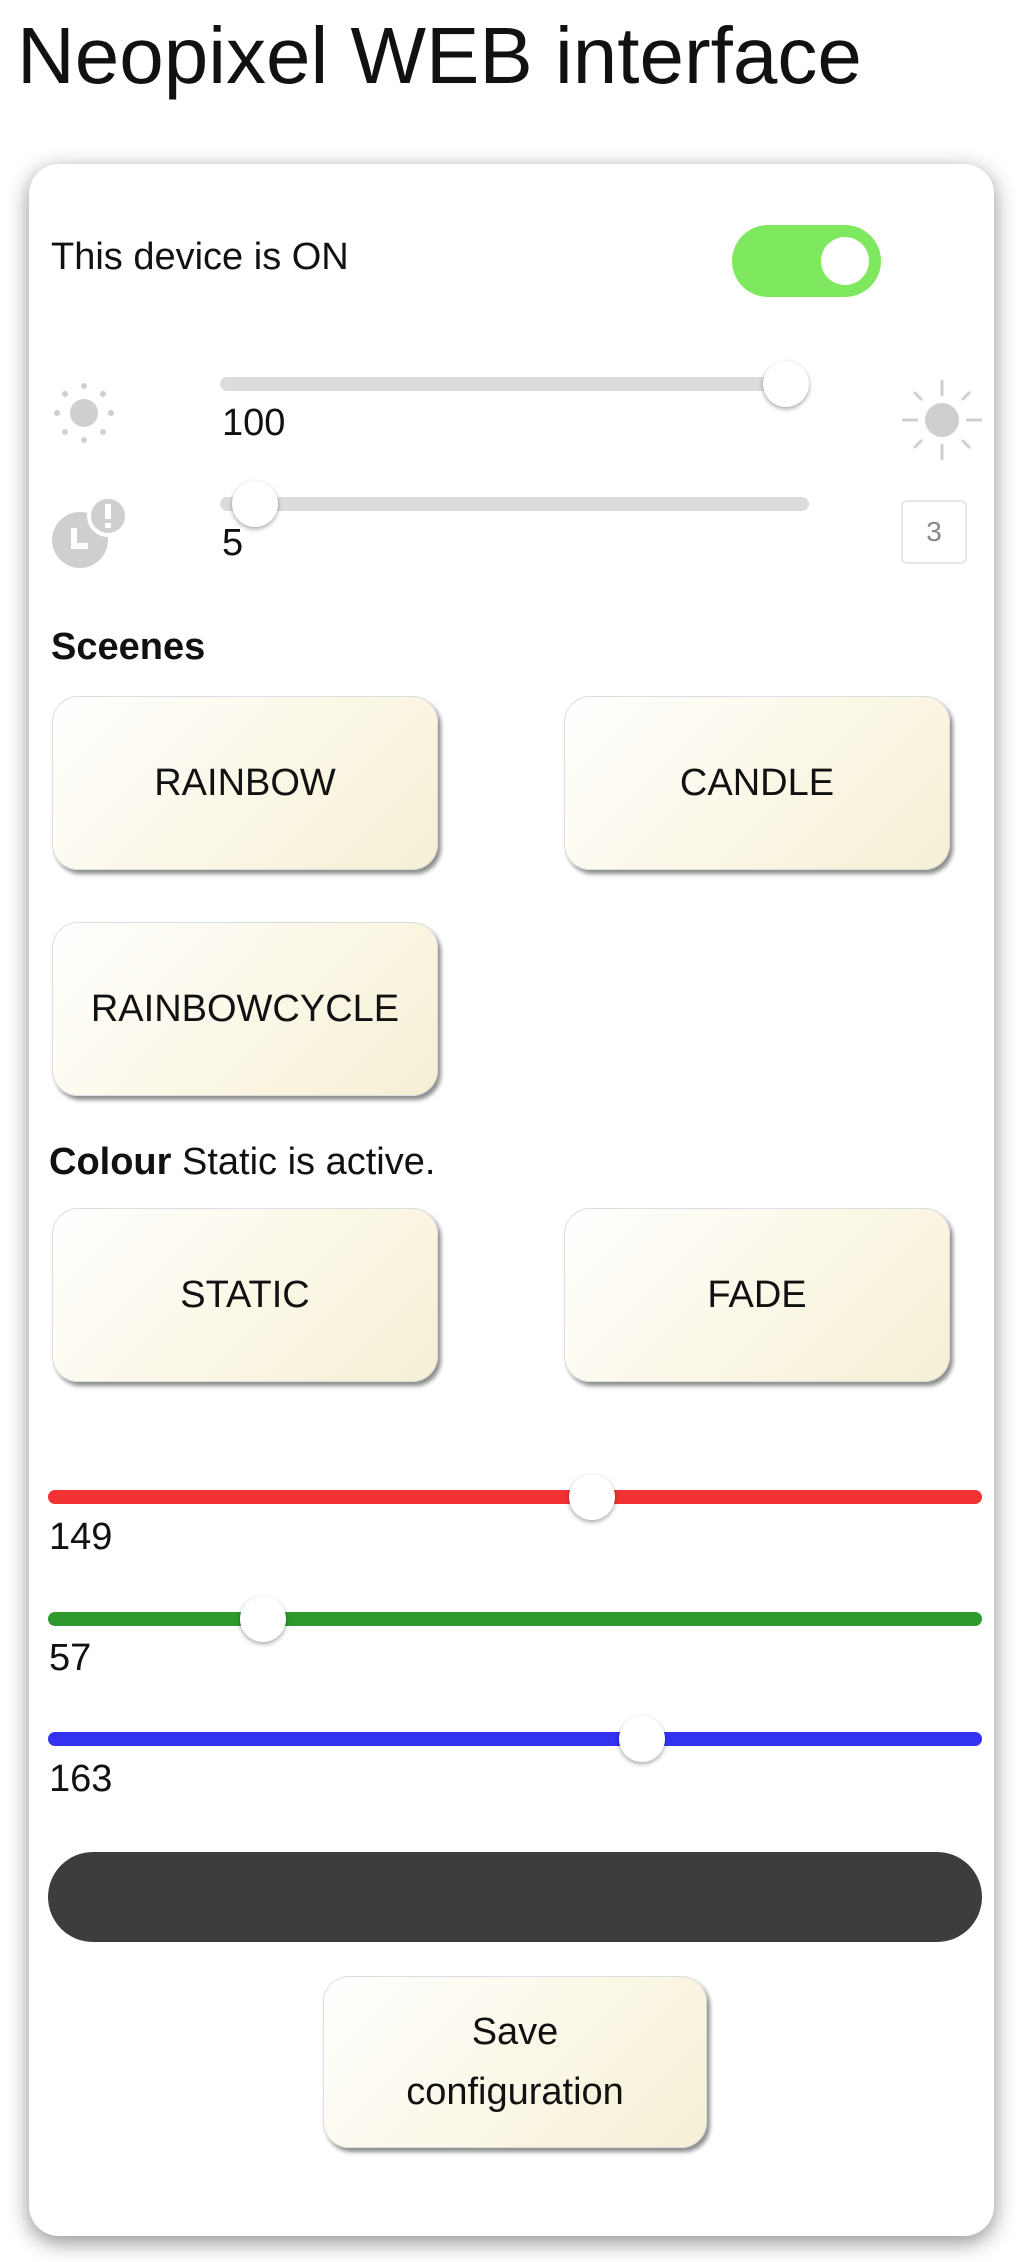  I want to click on save-configuration-button: Save configuration, so click(515, 2062).